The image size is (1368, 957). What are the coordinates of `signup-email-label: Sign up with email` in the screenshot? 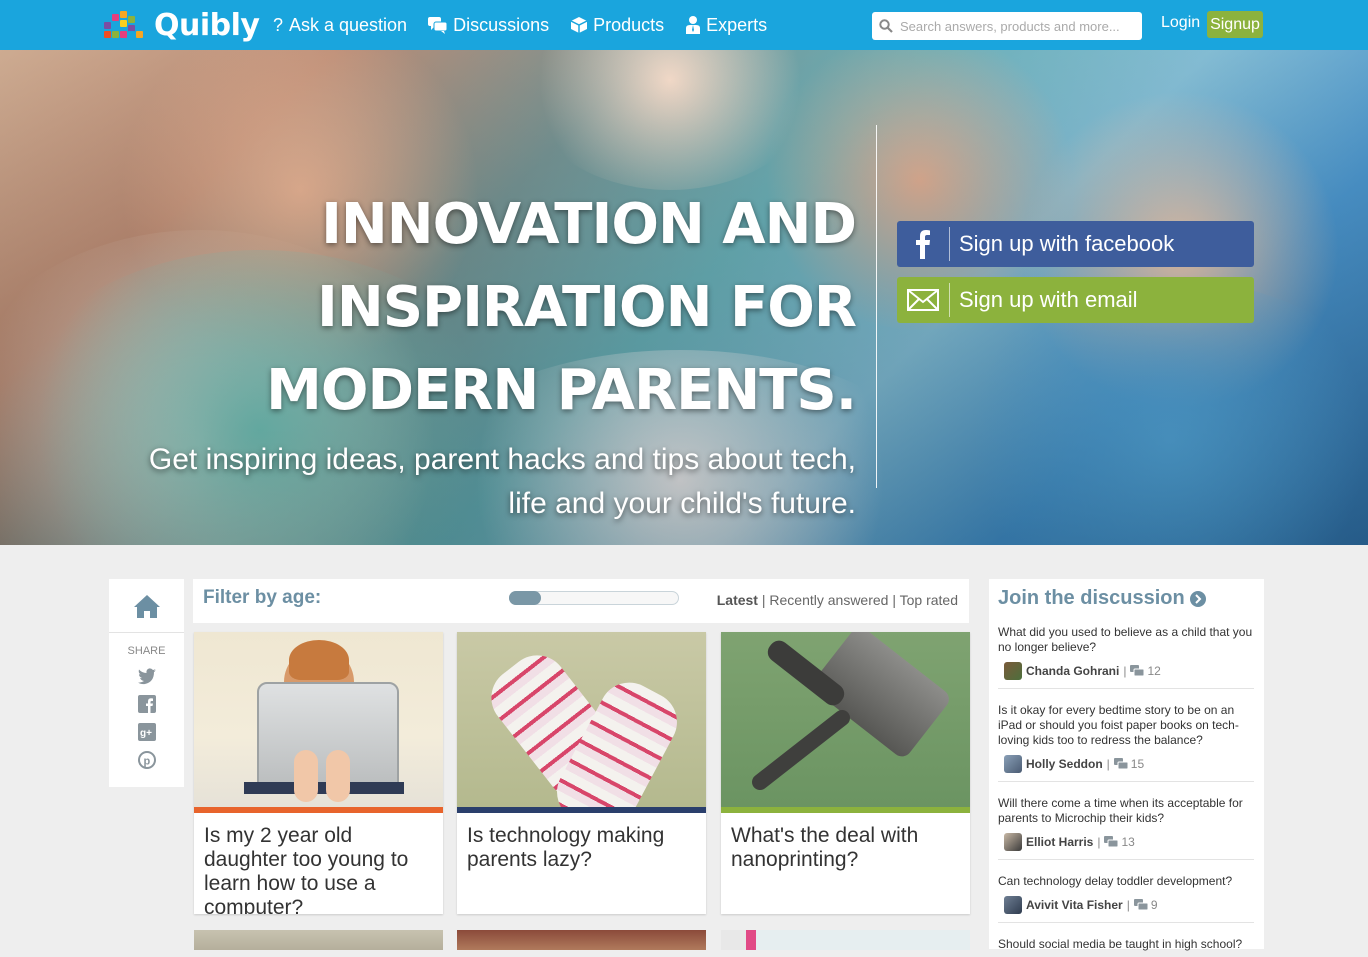 It's located at (1048, 299).